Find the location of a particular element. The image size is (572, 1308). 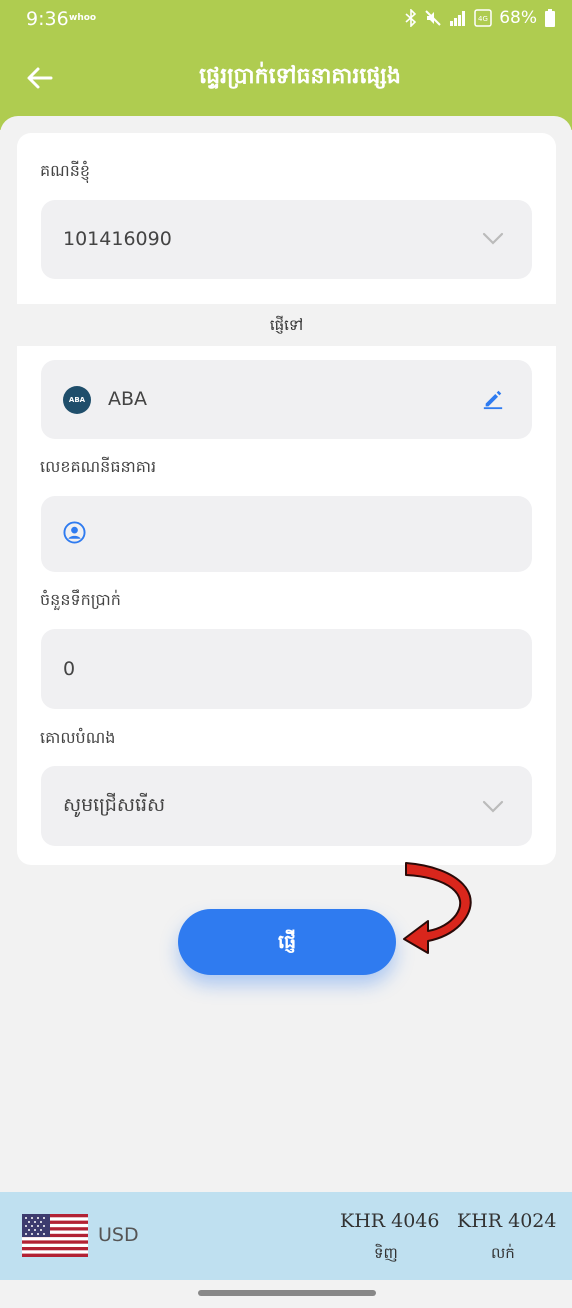

amount-label: ចំនួនទឹកប្រាក់ is located at coordinates (80, 599).